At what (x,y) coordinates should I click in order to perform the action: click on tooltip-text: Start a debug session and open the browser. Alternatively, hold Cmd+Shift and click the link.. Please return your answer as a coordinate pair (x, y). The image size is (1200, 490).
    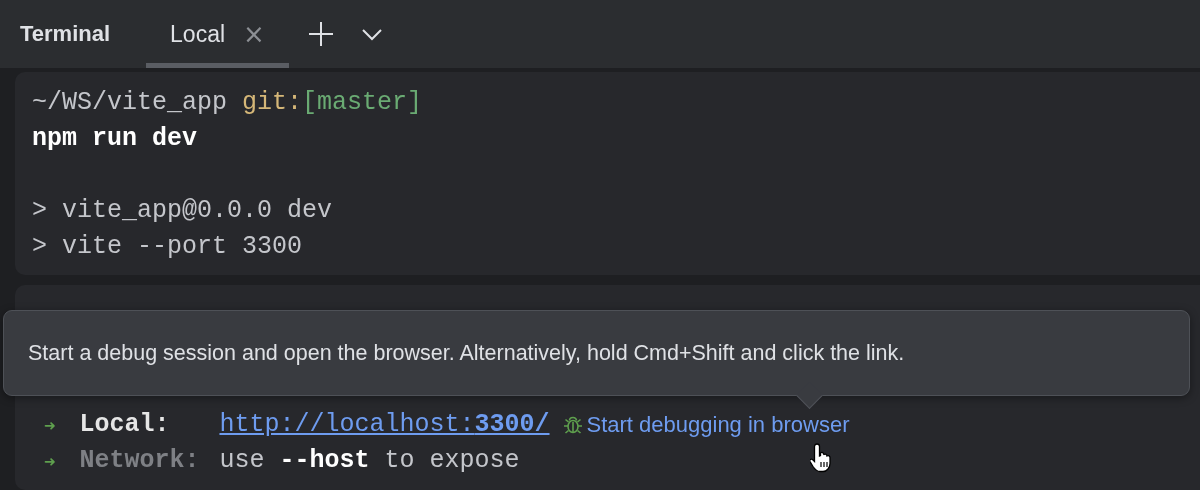
    Looking at the image, I should click on (466, 353).